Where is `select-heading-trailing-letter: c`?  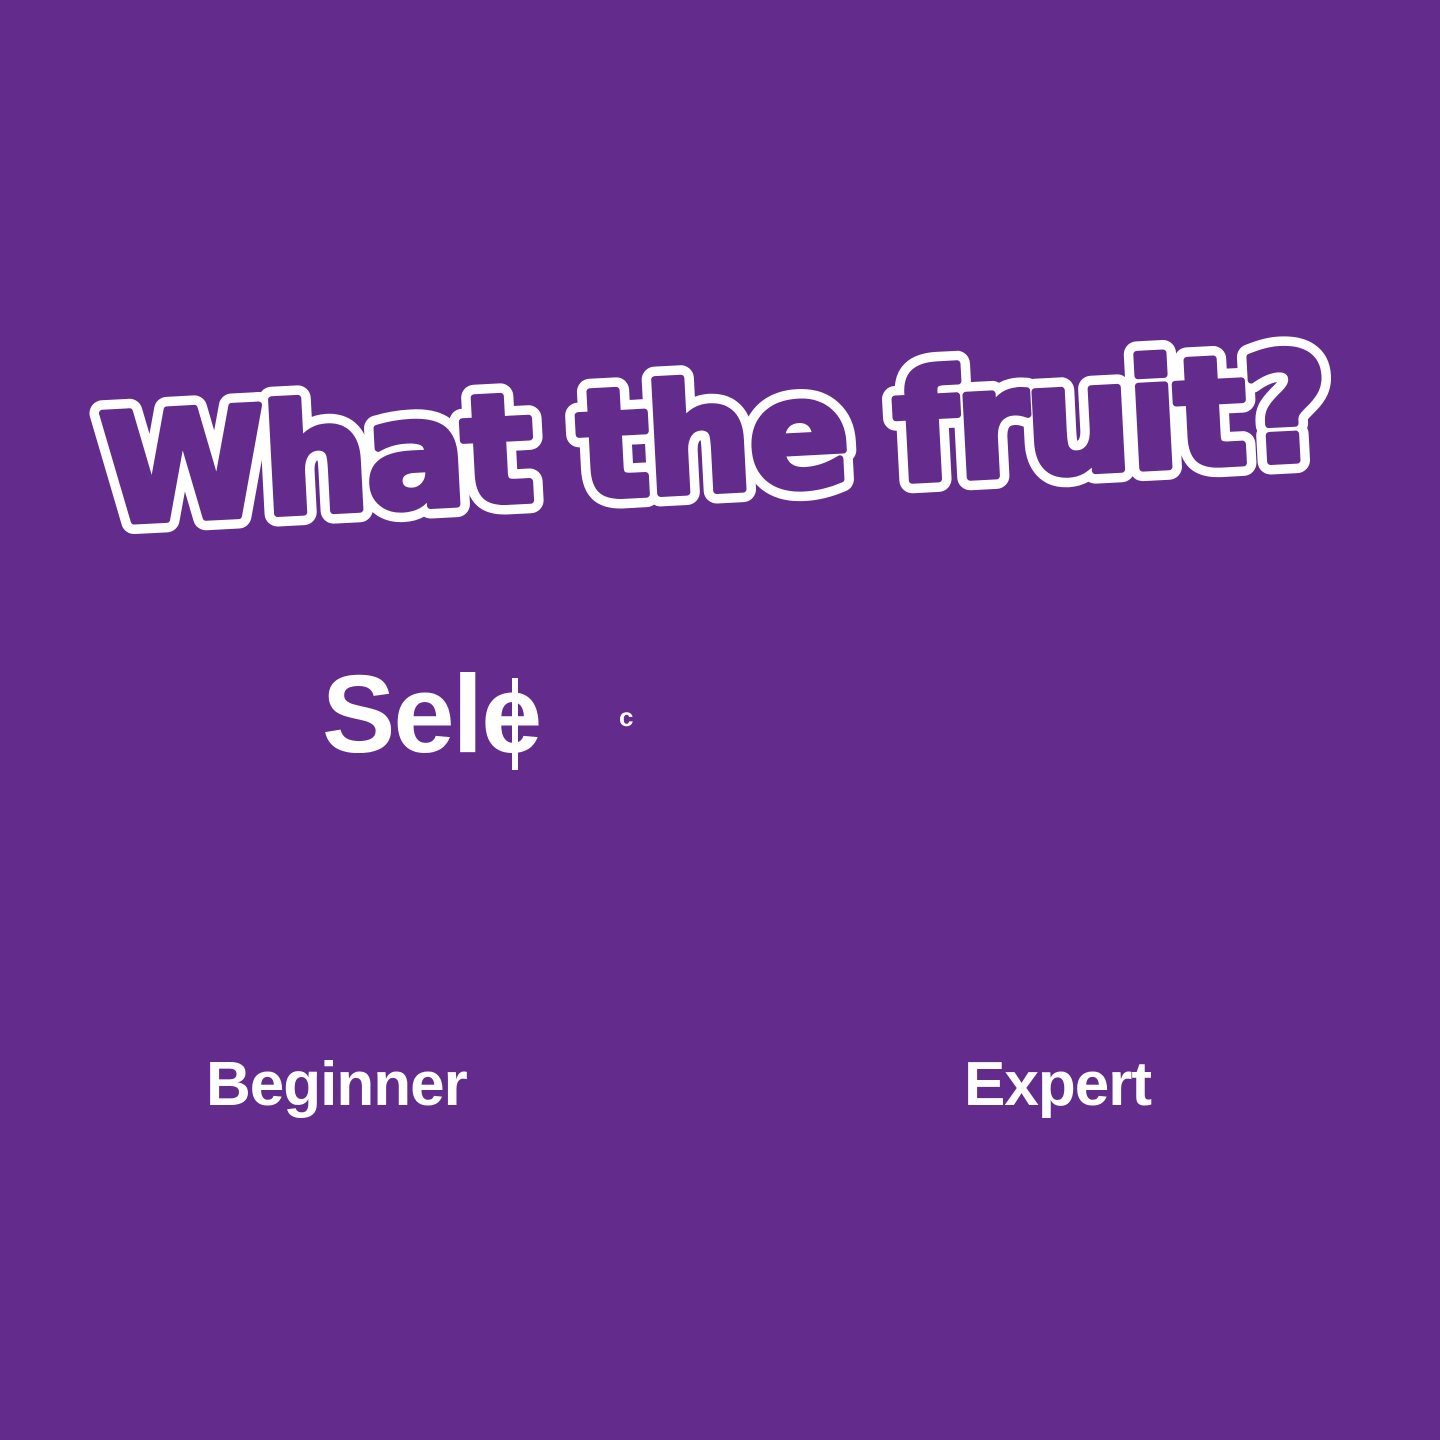 select-heading-trailing-letter: c is located at coordinates (626, 717).